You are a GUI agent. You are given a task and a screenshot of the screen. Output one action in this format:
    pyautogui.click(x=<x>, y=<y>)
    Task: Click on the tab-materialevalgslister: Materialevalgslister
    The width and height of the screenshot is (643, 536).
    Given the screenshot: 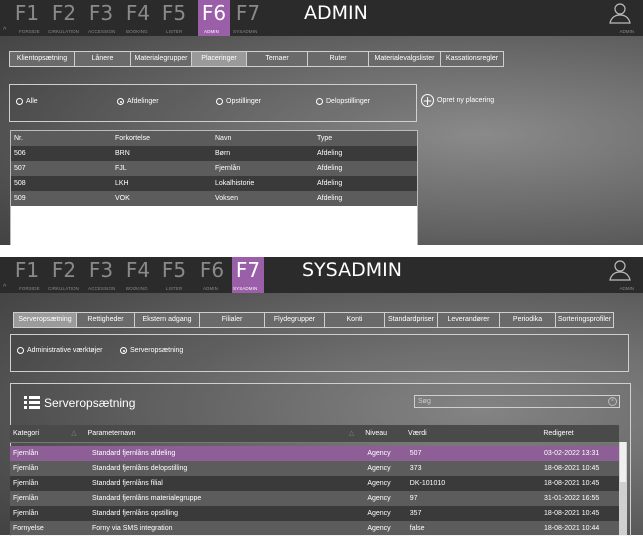 What is the action you would take?
    pyautogui.click(x=405, y=59)
    